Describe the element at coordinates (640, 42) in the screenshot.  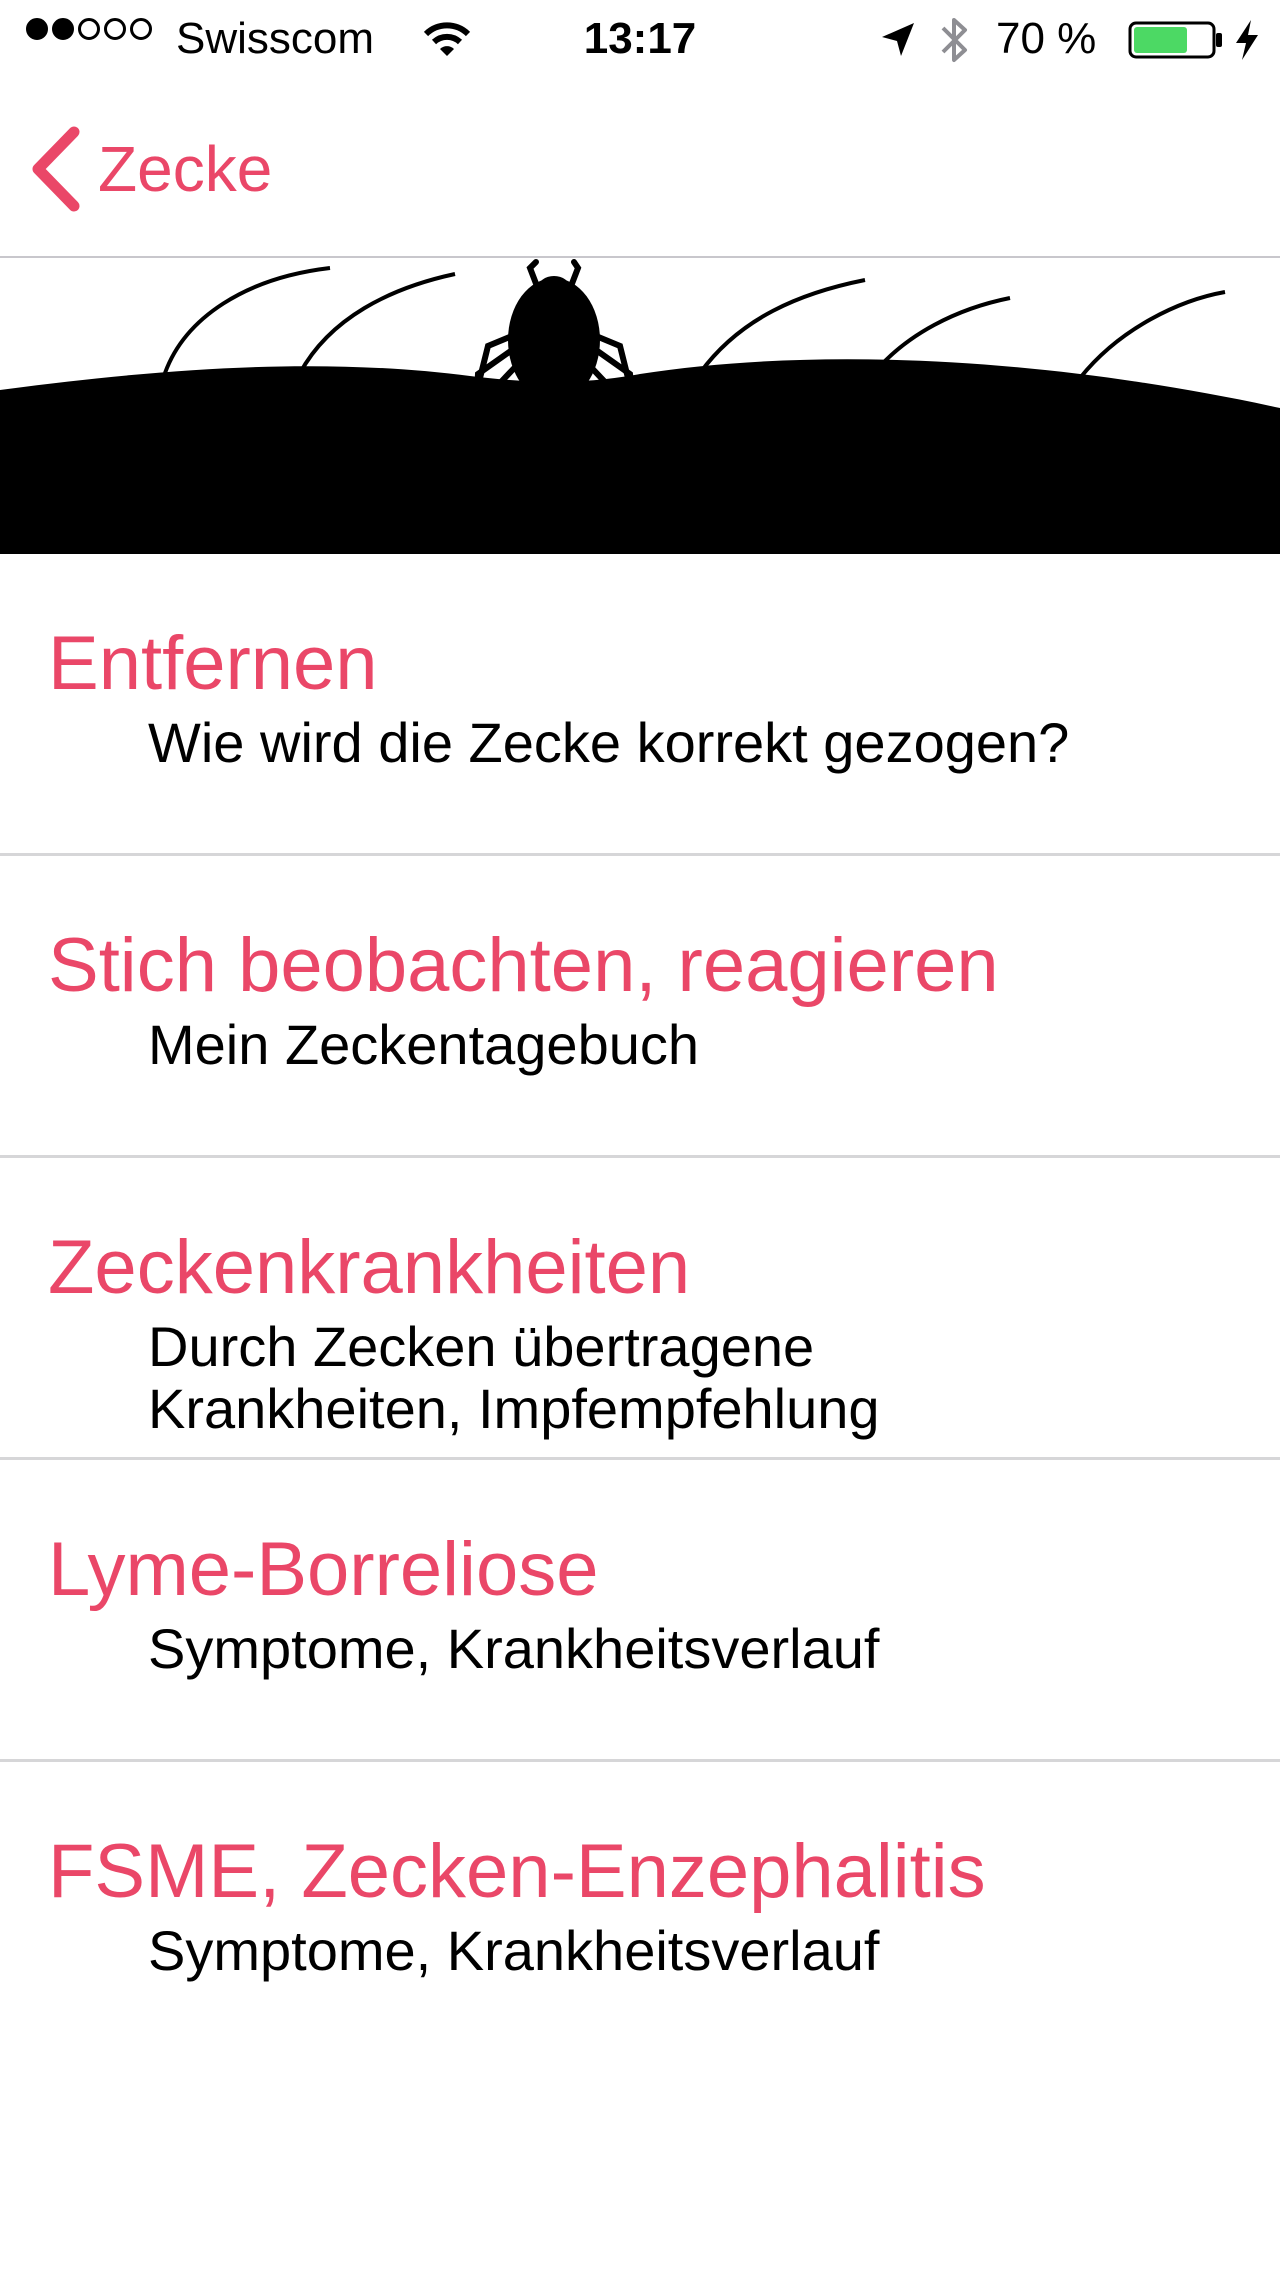
I see `status-bar: Swisscom 13:17 70 %` at that location.